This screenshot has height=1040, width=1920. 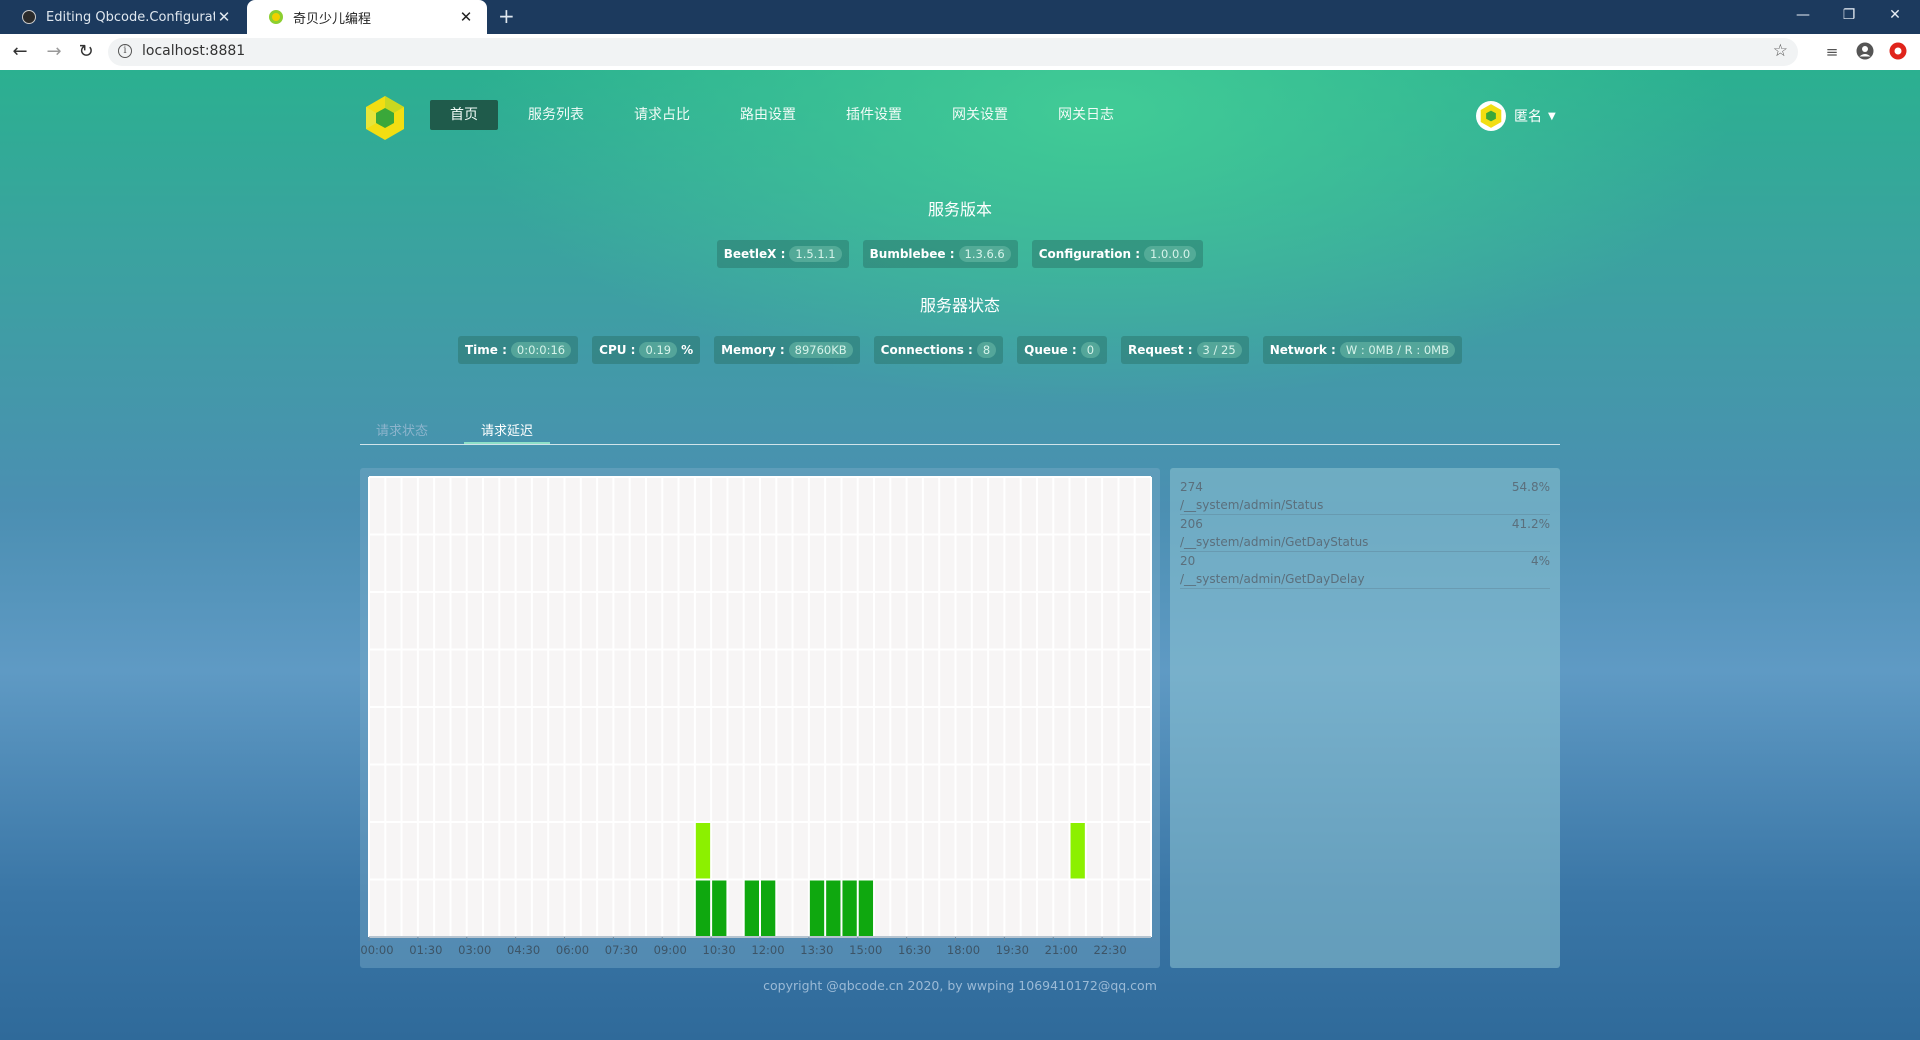 What do you see at coordinates (194, 51) in the screenshot?
I see `url-text: localhost:8881` at bounding box center [194, 51].